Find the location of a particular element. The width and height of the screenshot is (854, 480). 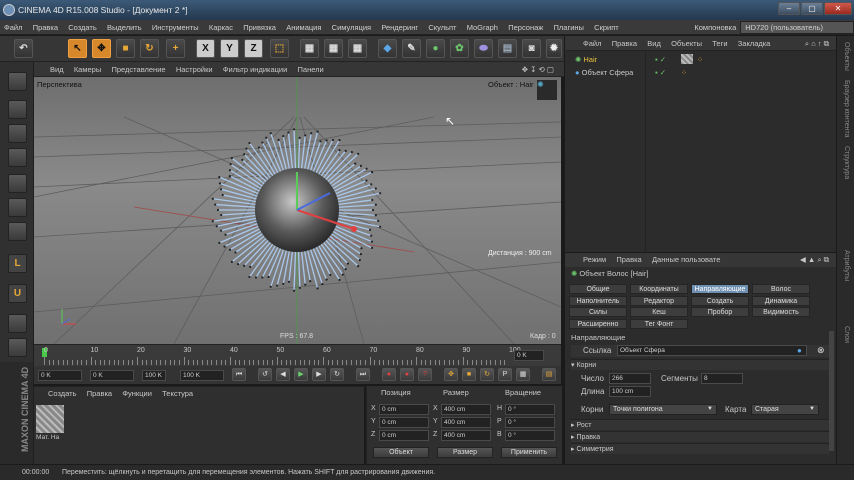

attr-tab: Направляющие is located at coordinates (720, 289).